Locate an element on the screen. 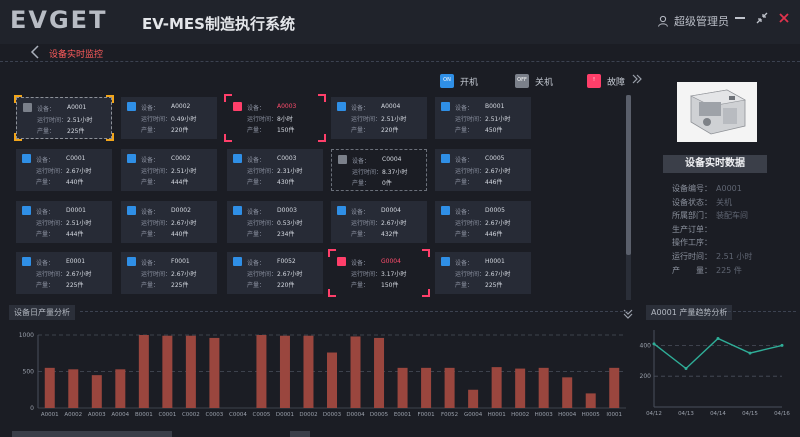  device-card-a0003: 设备： A0003 运行时间： 8小时 产量： 150件 is located at coordinates (275, 118).